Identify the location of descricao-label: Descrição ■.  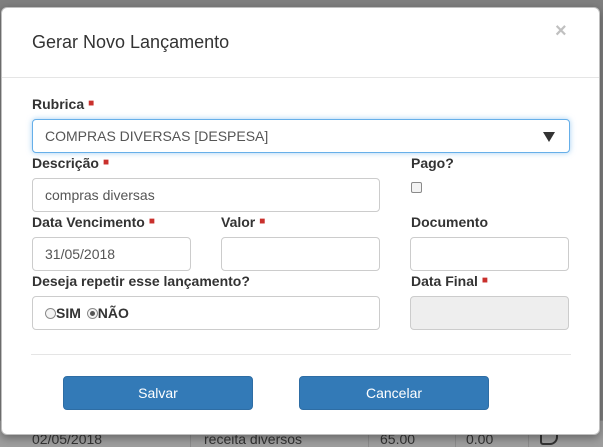
(70, 163).